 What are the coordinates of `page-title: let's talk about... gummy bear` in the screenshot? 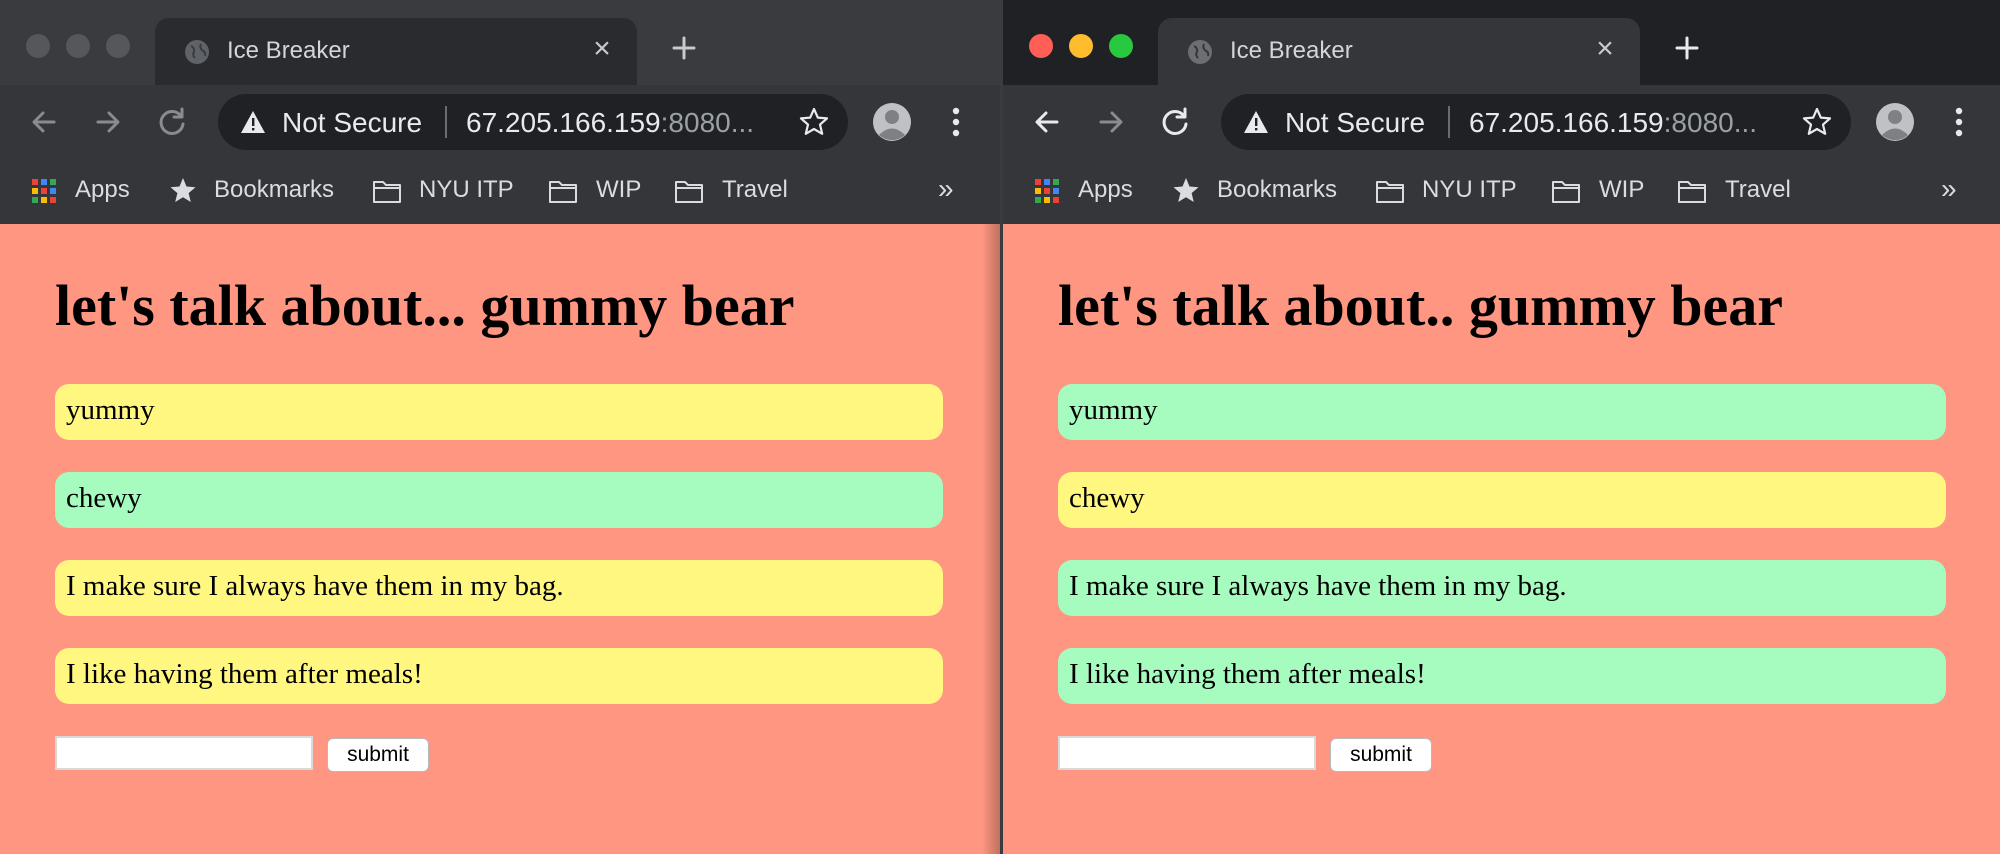 It's located at (425, 305).